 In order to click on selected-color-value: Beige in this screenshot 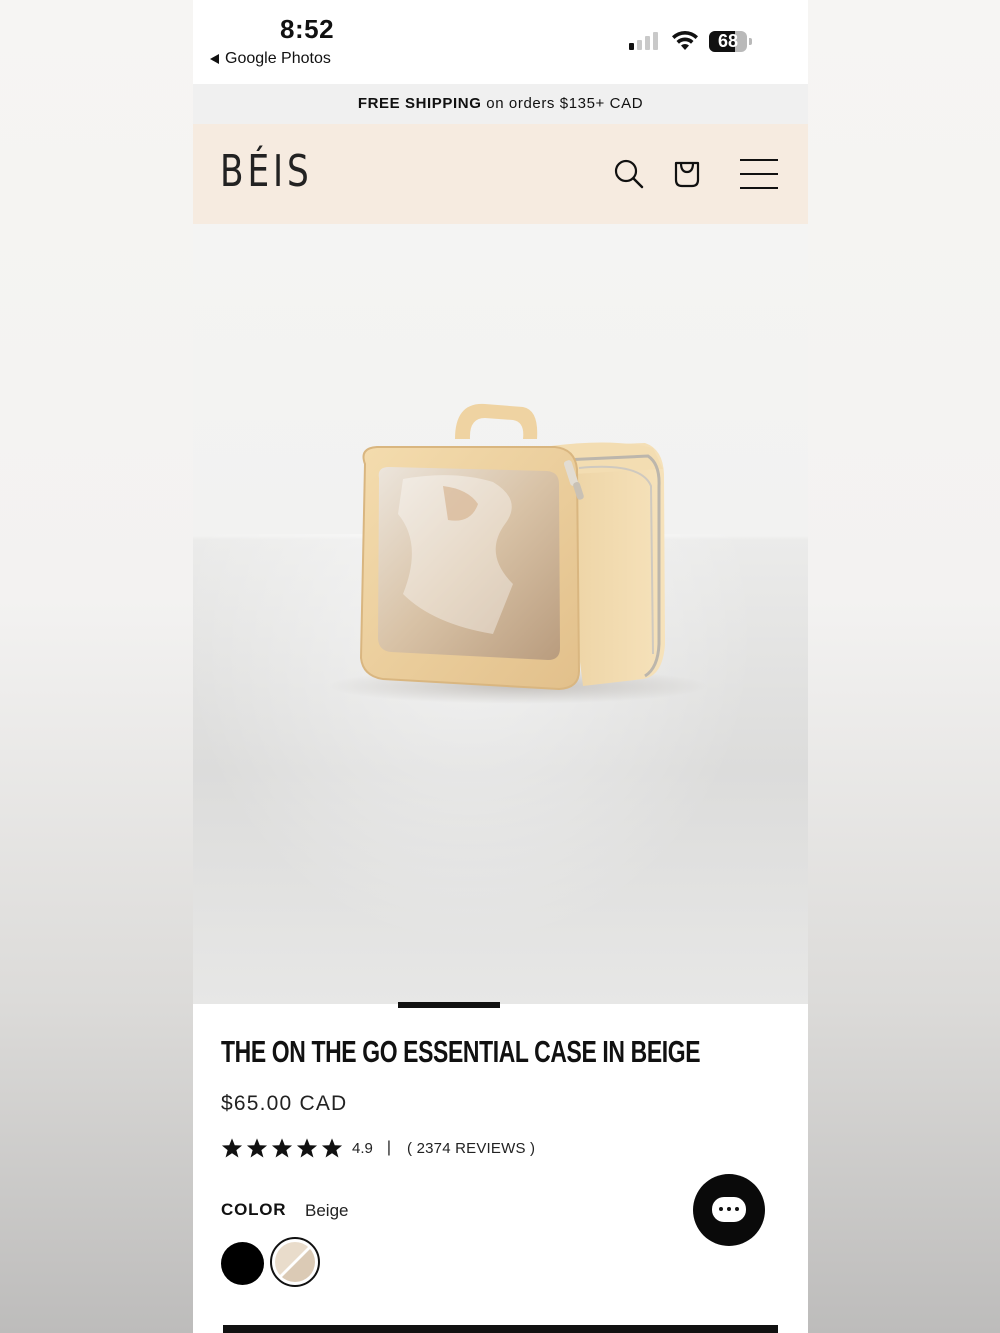, I will do `click(327, 1210)`.